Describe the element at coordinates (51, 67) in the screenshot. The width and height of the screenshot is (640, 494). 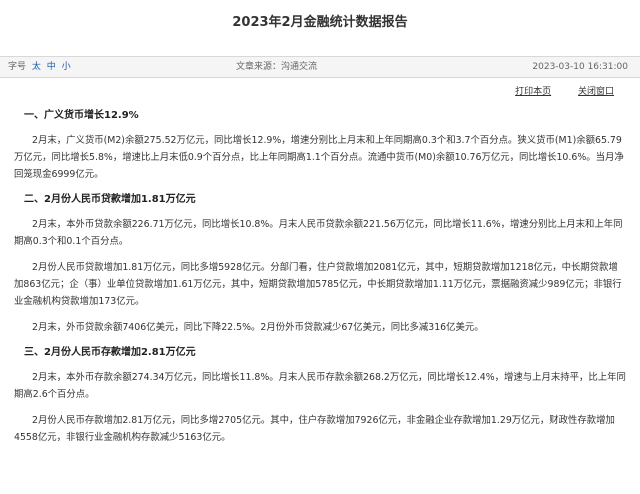
I see `font-size-medium-option: 中` at that location.